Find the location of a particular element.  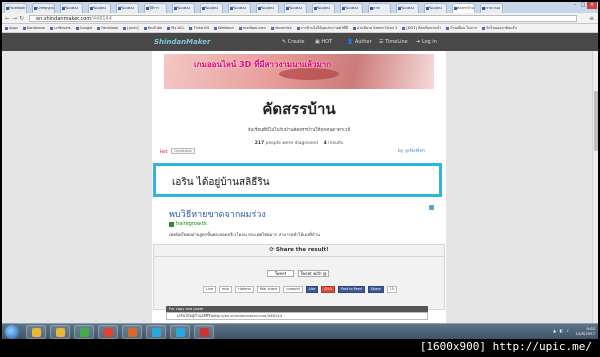

banner-ad: เกมออนไลน์ 3D ที่มีสาวงามมาแล้วมาก is located at coordinates (299, 71).